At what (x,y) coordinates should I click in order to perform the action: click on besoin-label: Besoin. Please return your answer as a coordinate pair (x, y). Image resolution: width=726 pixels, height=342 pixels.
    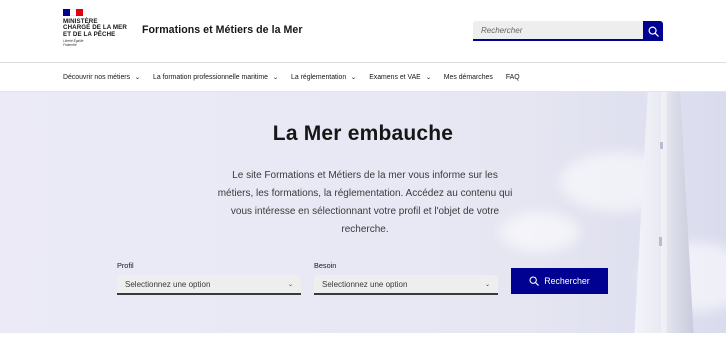
    Looking at the image, I should click on (325, 265).